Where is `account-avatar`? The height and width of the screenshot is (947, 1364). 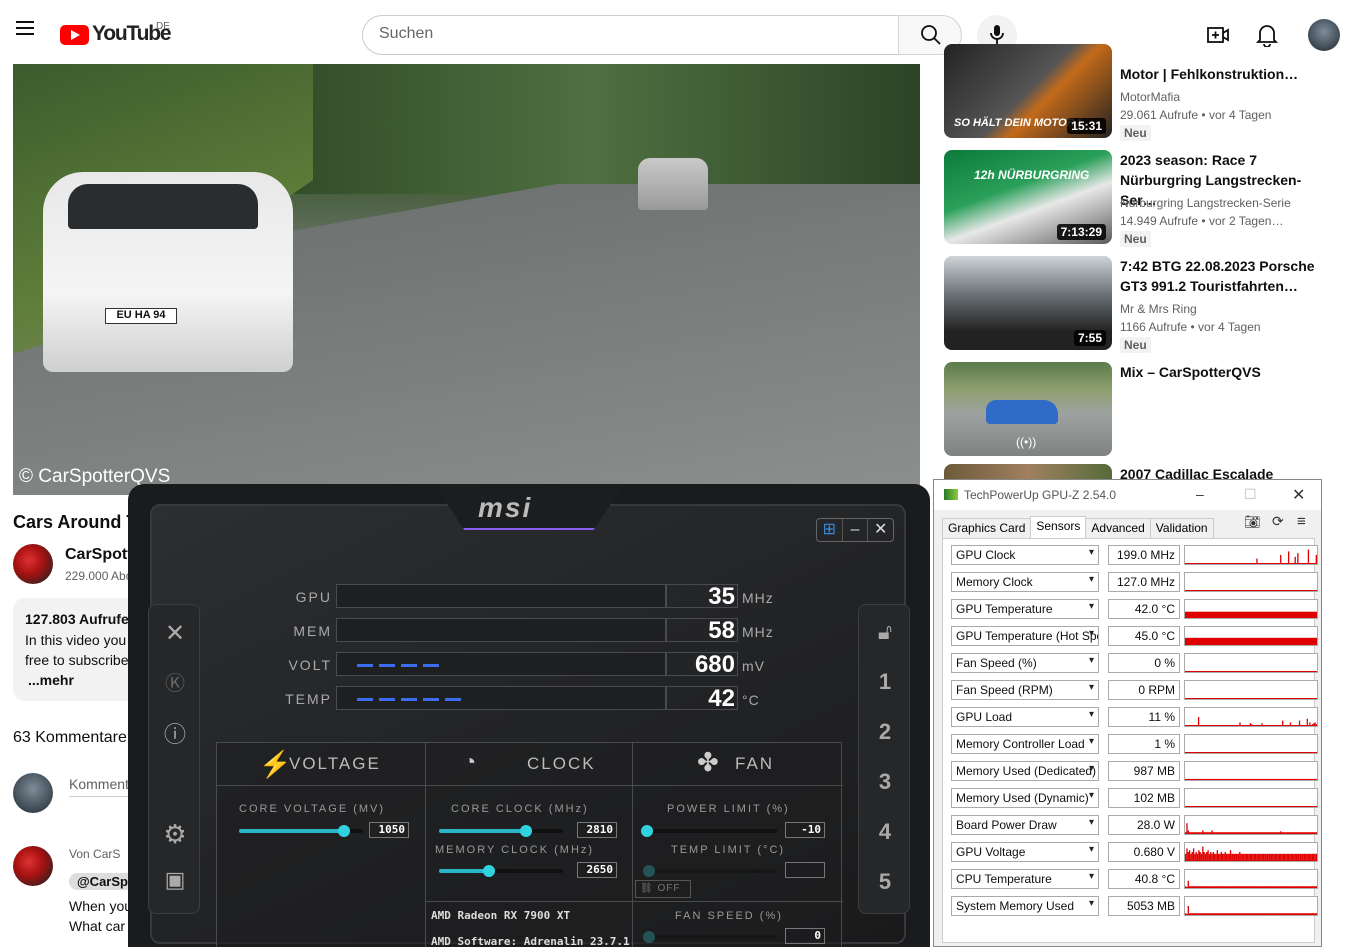
account-avatar is located at coordinates (1324, 35).